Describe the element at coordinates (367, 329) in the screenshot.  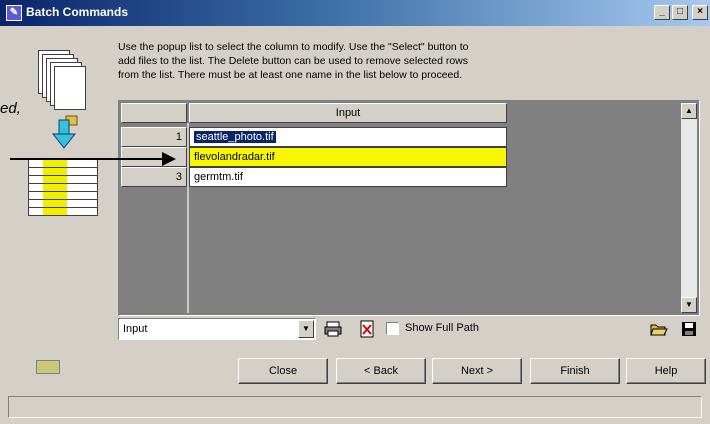
I see `delete-rows-icon` at that location.